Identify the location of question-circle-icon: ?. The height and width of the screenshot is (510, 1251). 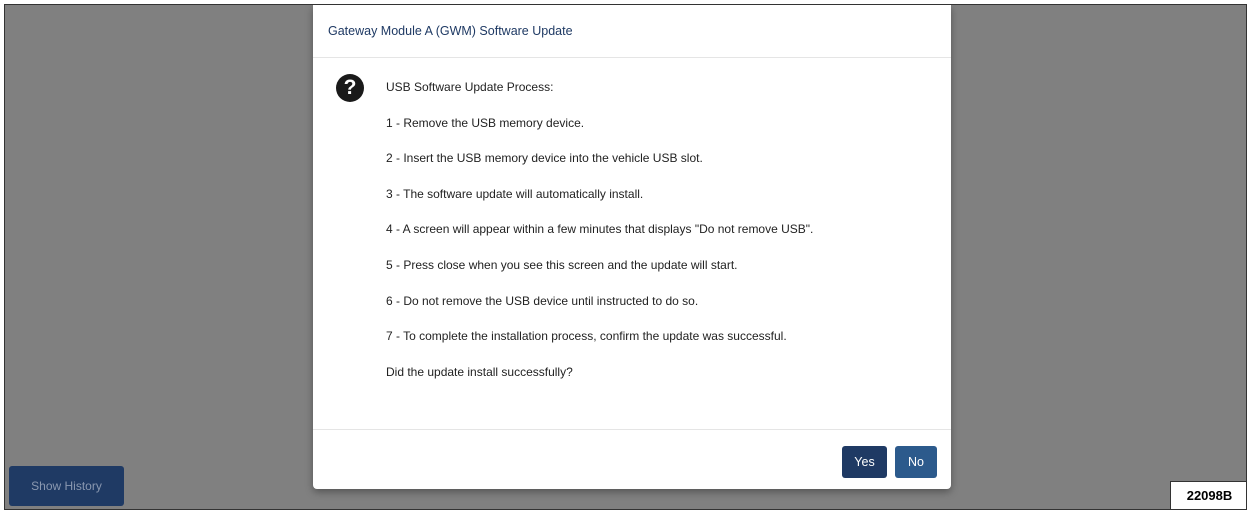
(350, 88).